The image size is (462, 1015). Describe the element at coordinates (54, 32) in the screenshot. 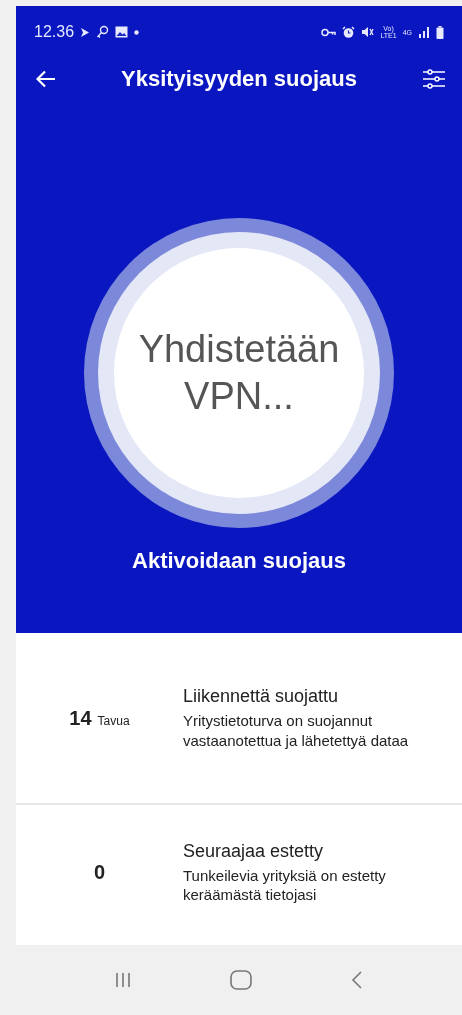

I see `status-time: 12.36` at that location.